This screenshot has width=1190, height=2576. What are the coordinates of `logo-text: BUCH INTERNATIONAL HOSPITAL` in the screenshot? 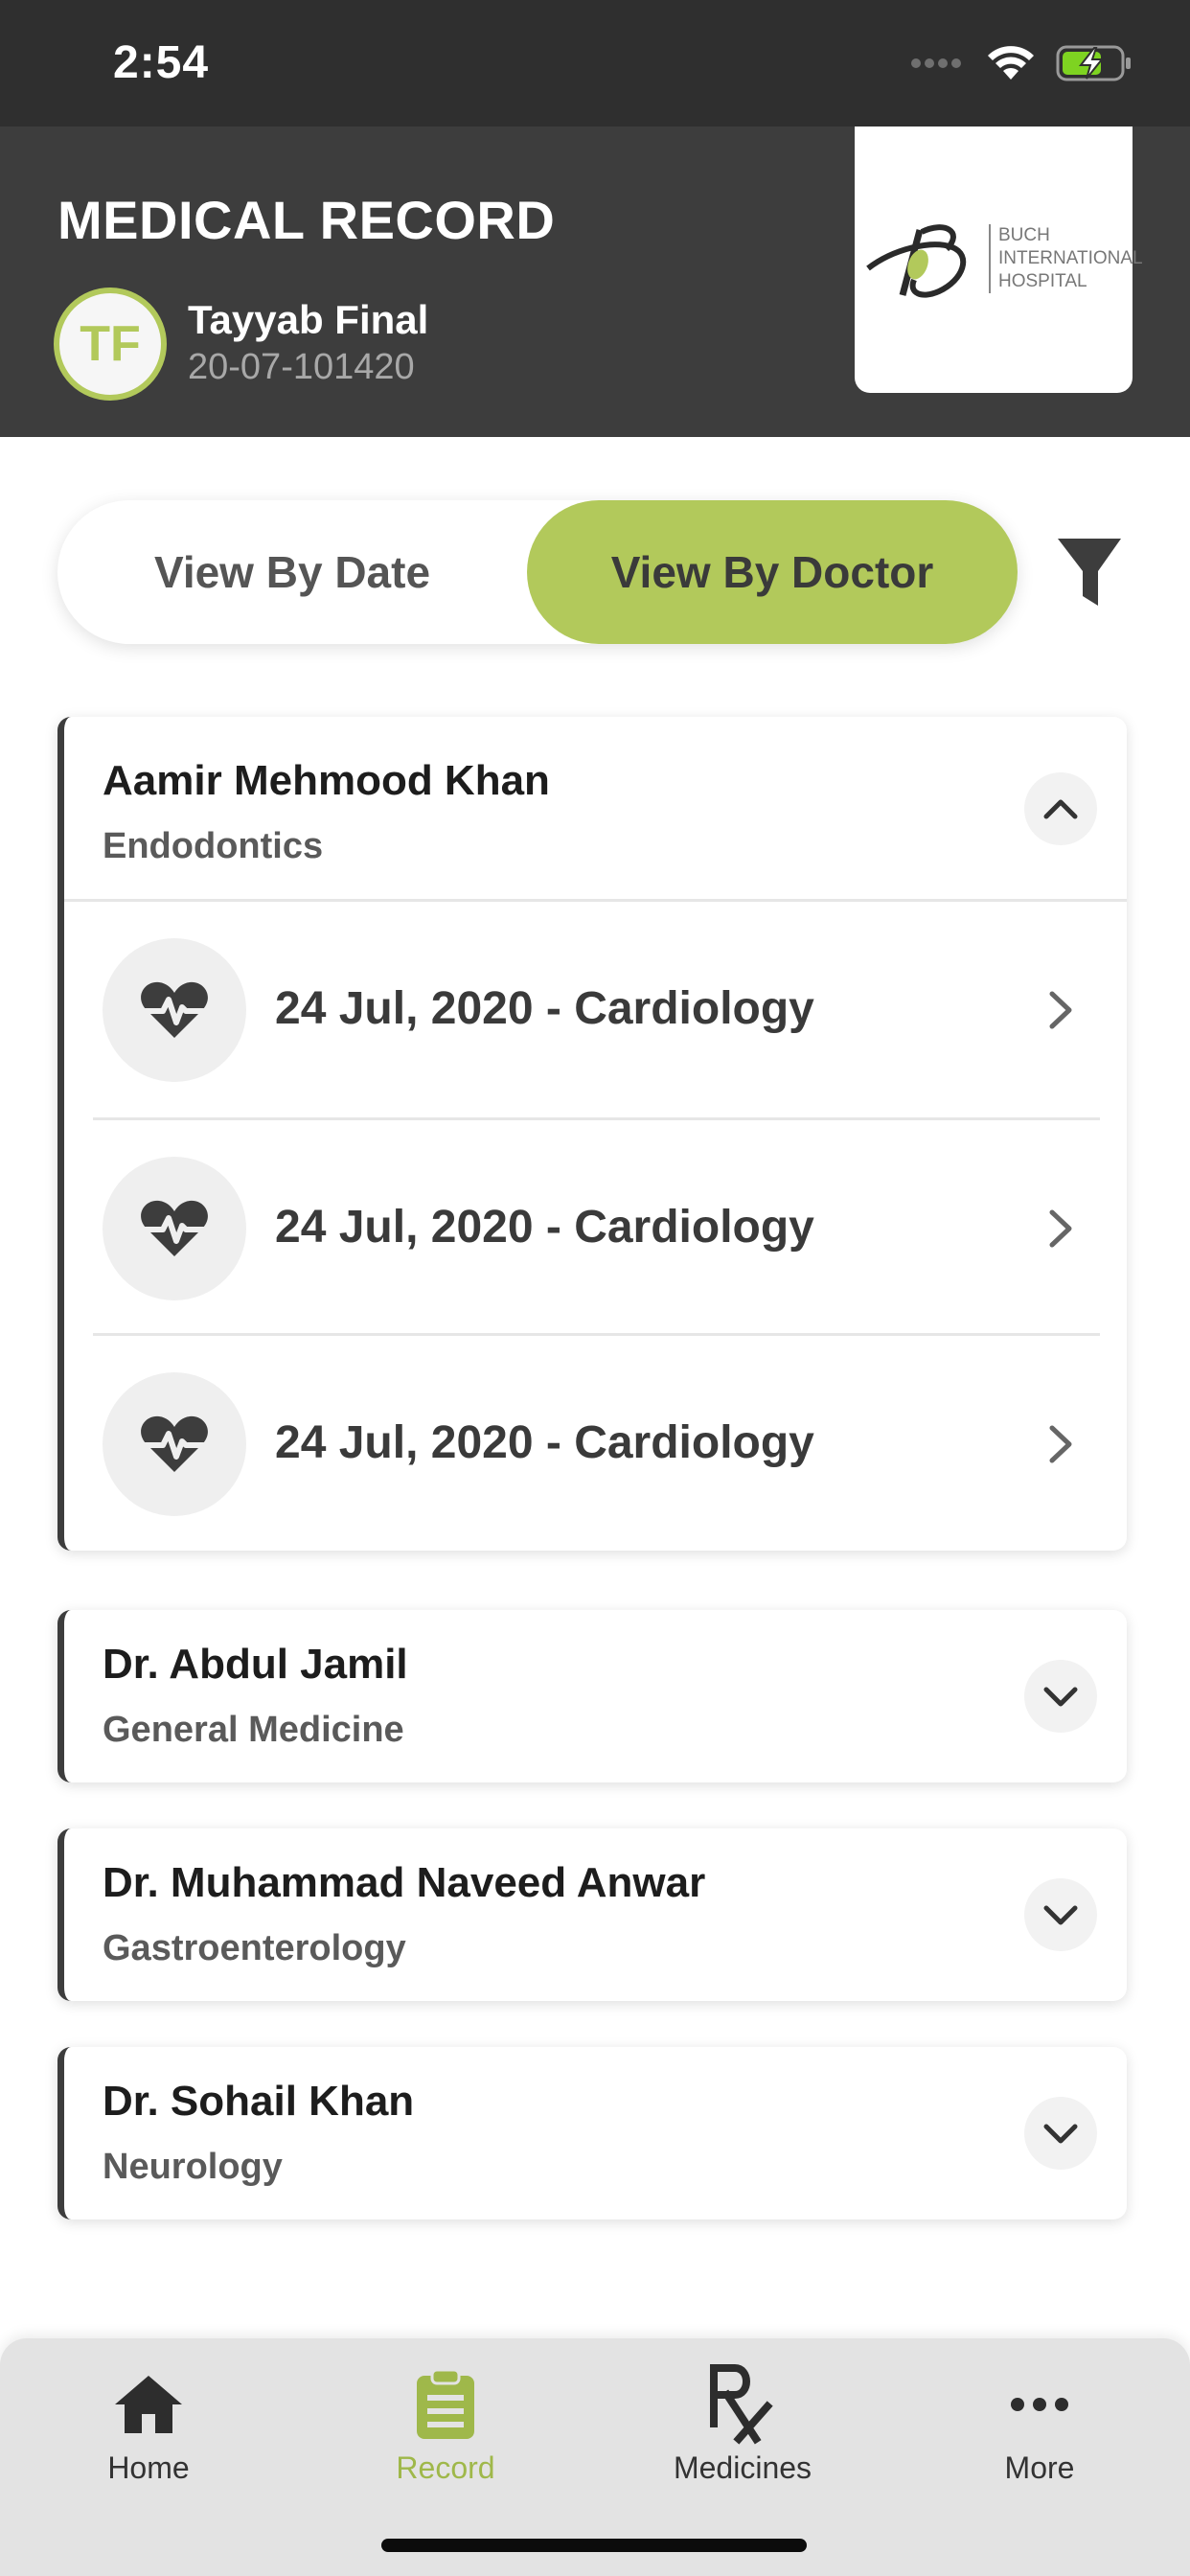 It's located at (1066, 258).